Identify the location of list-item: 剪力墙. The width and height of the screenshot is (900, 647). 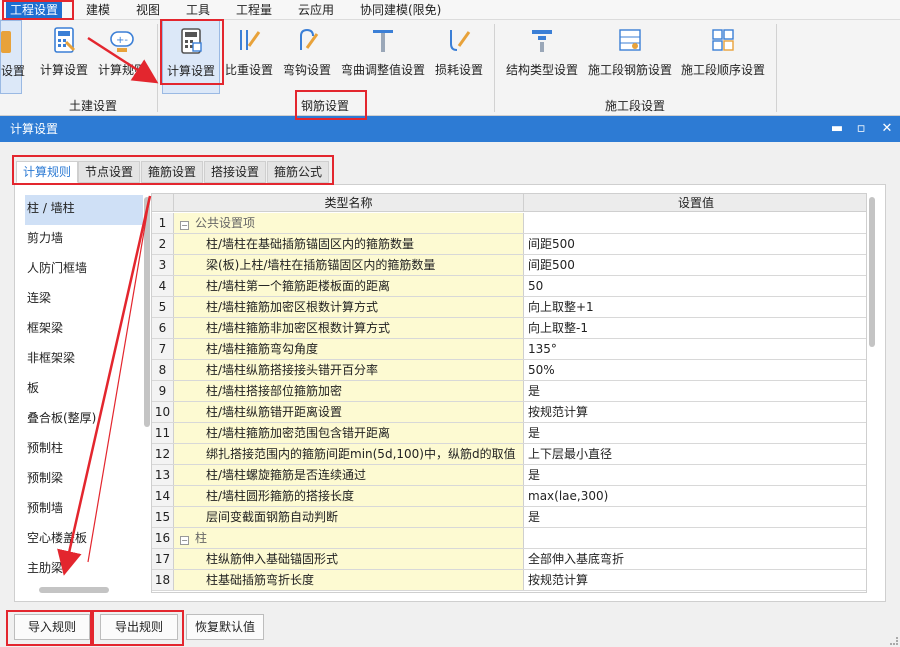
(84, 240).